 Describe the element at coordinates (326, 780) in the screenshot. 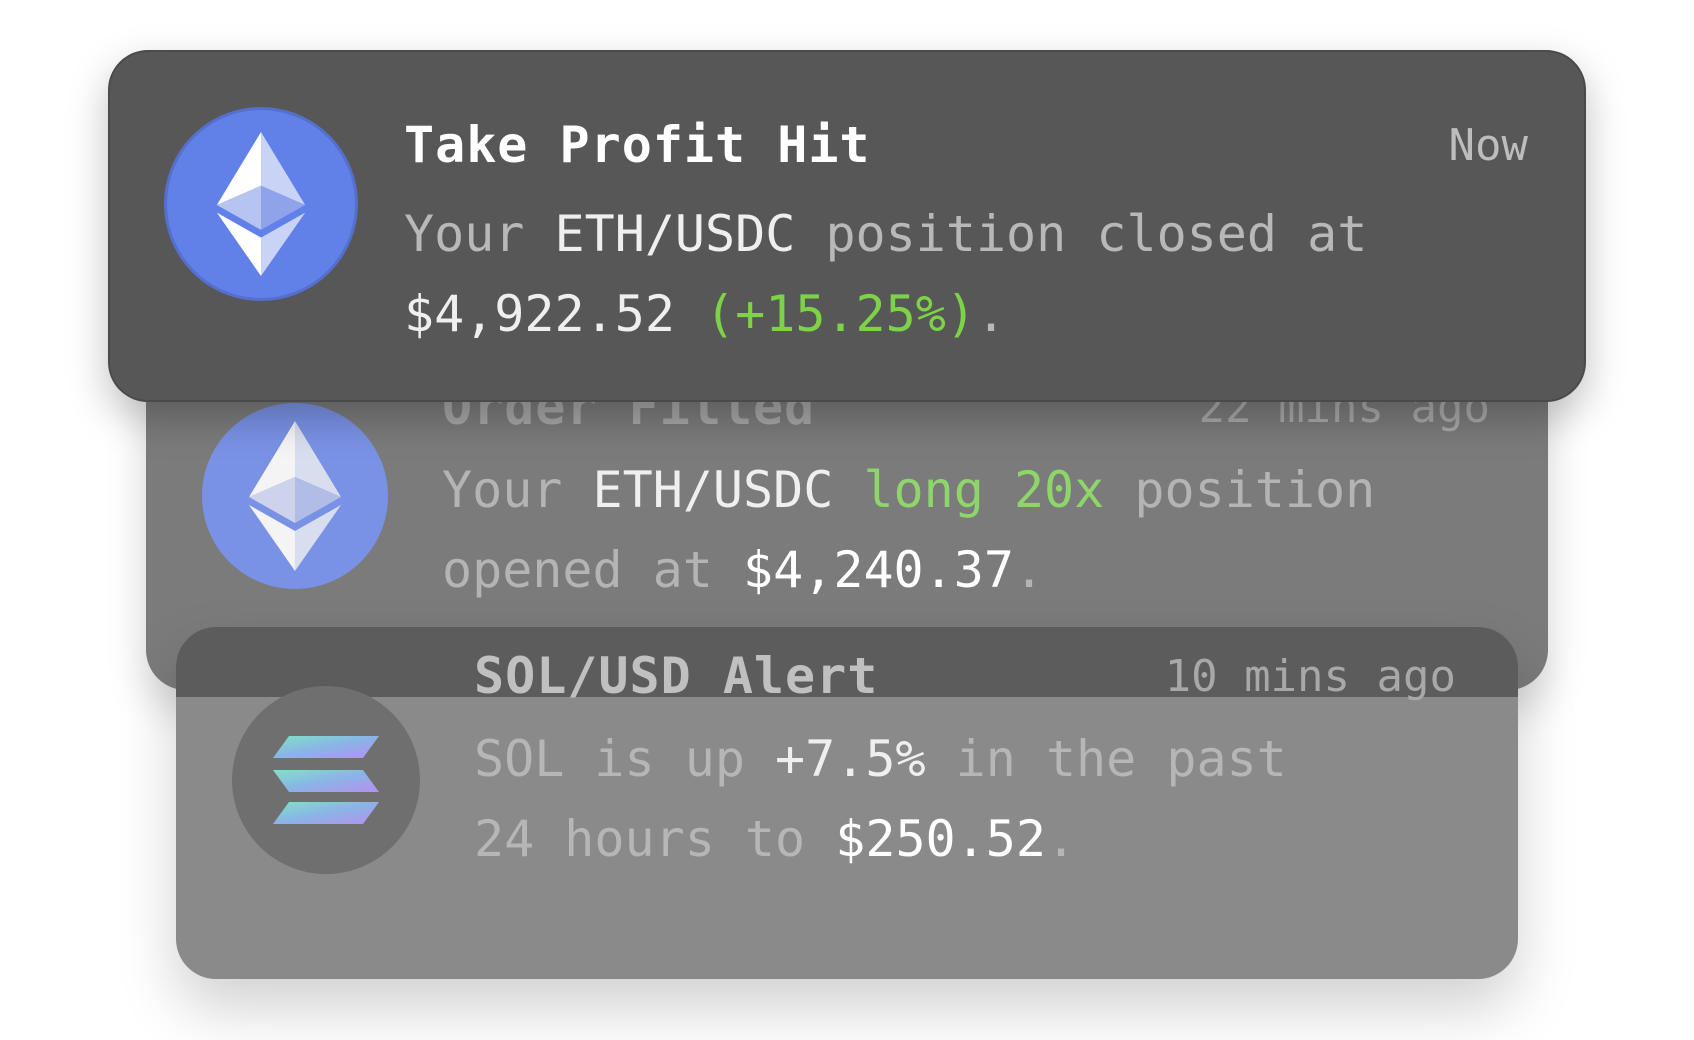

I see `solana-icon` at that location.